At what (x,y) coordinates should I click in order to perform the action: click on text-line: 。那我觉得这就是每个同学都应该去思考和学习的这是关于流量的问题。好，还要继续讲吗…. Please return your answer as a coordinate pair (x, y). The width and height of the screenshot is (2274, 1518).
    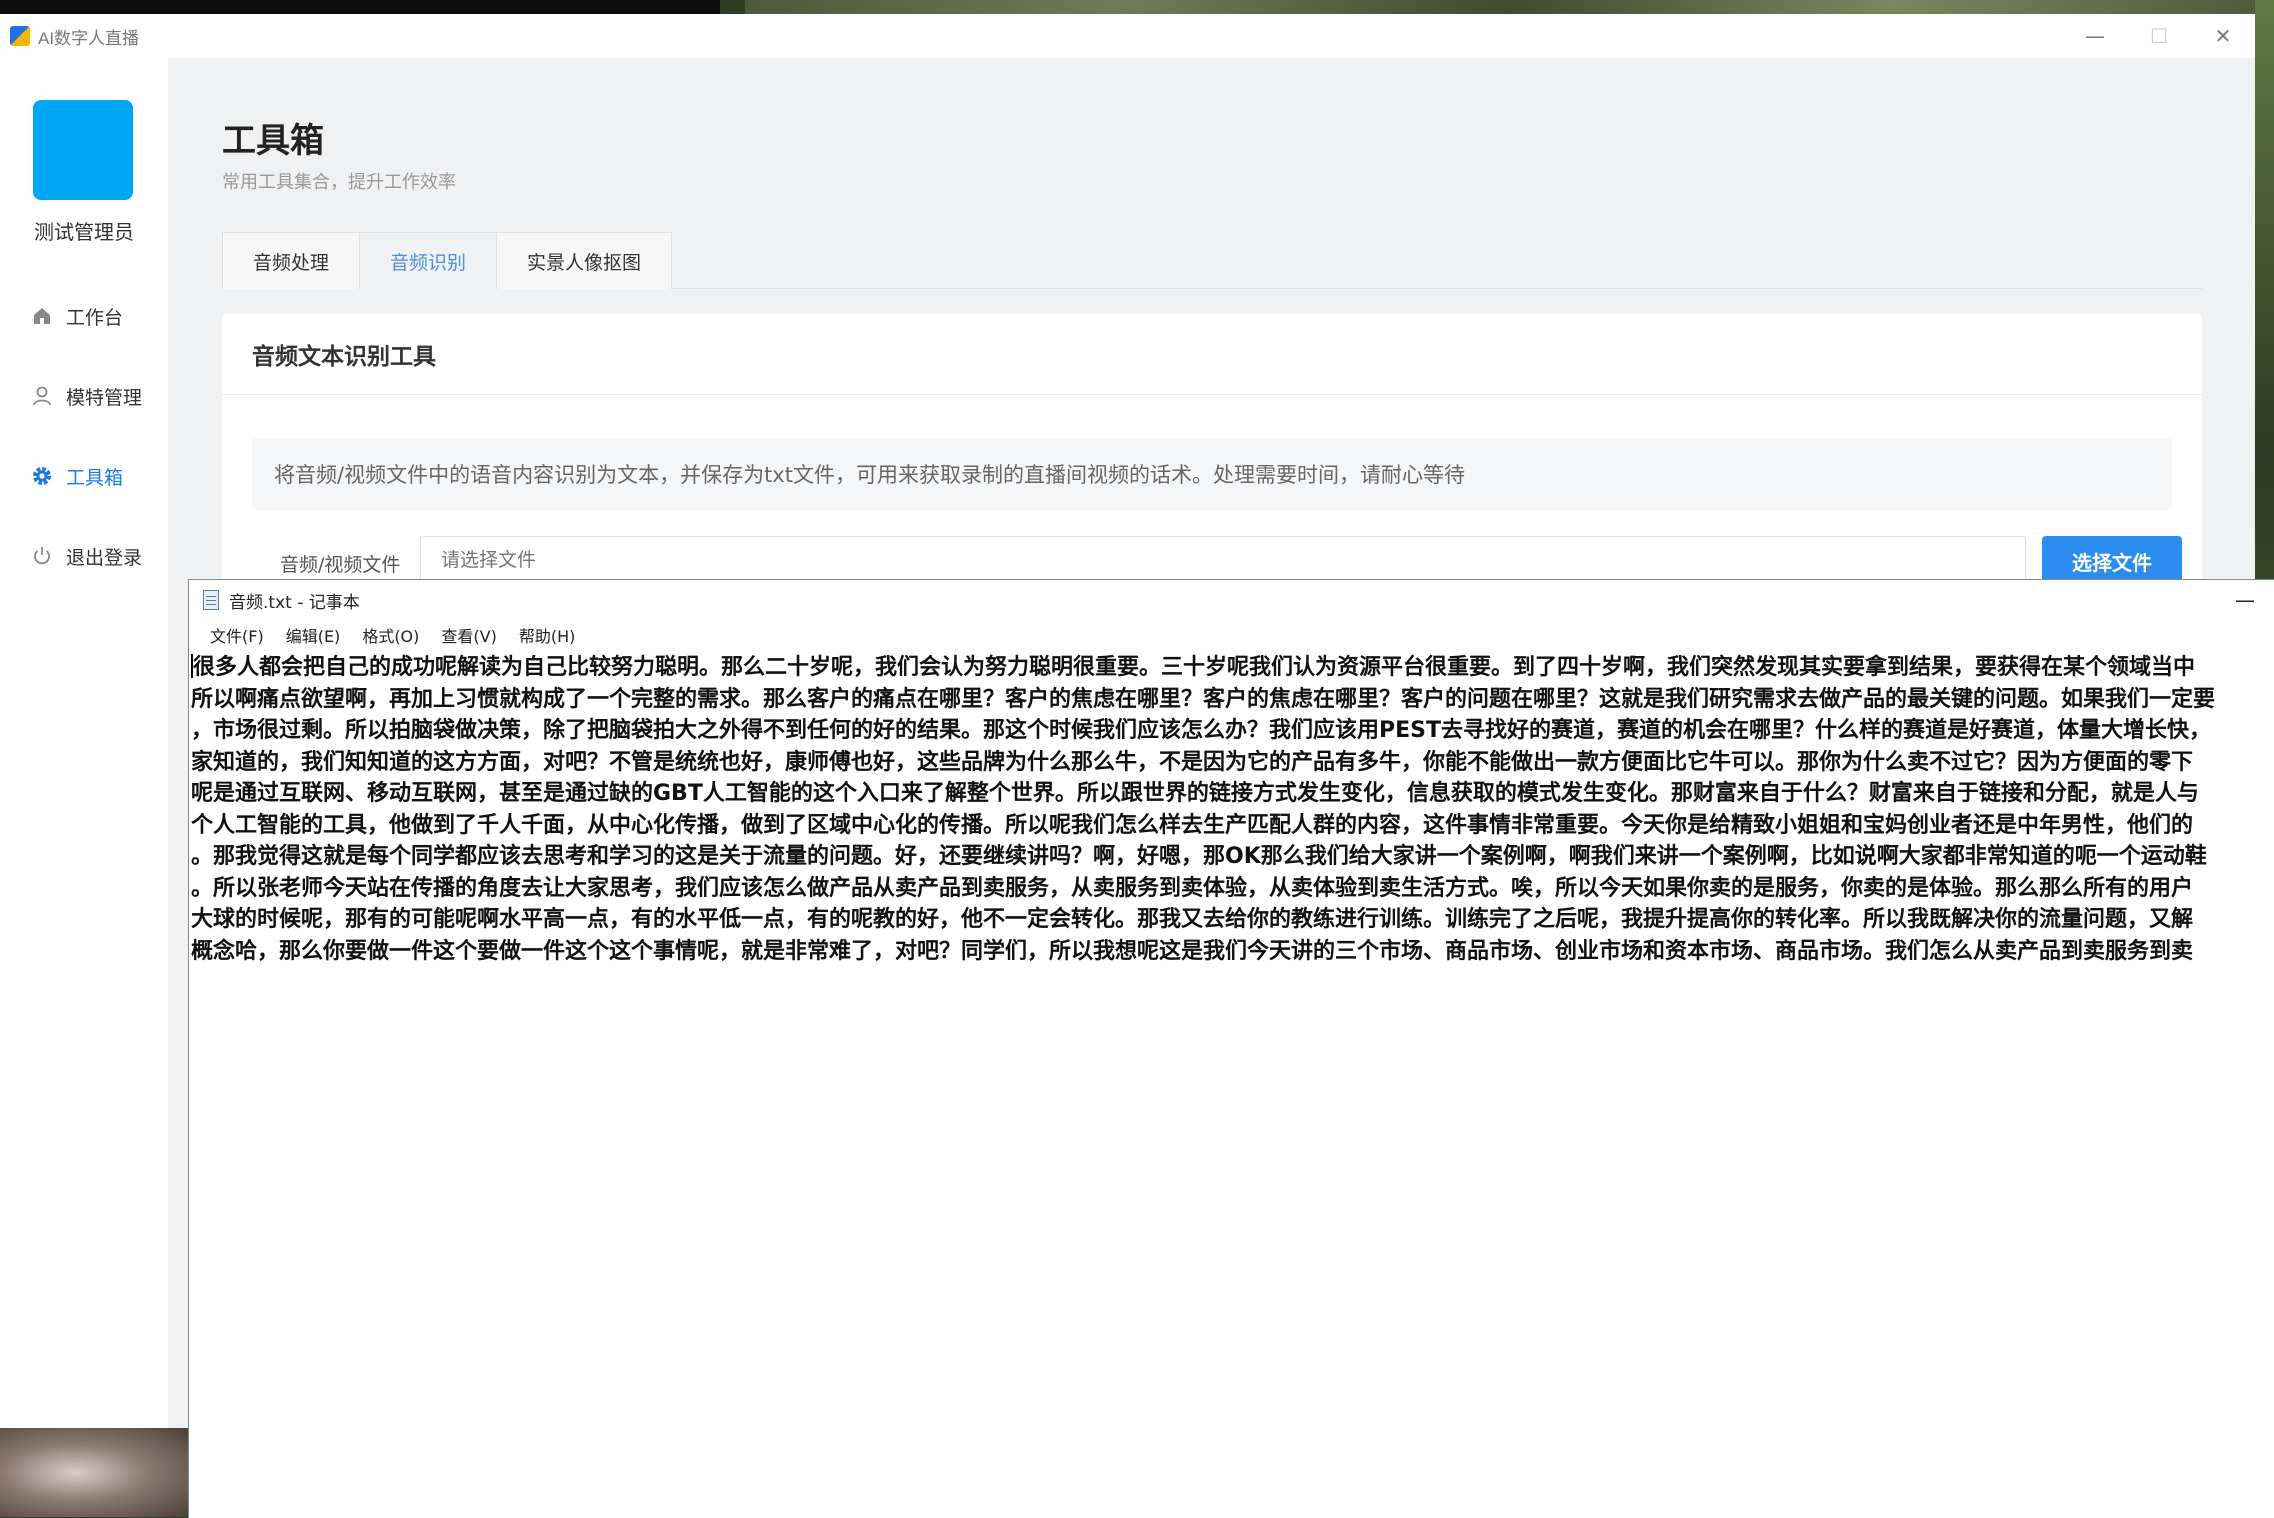
    Looking at the image, I should click on (1199, 856).